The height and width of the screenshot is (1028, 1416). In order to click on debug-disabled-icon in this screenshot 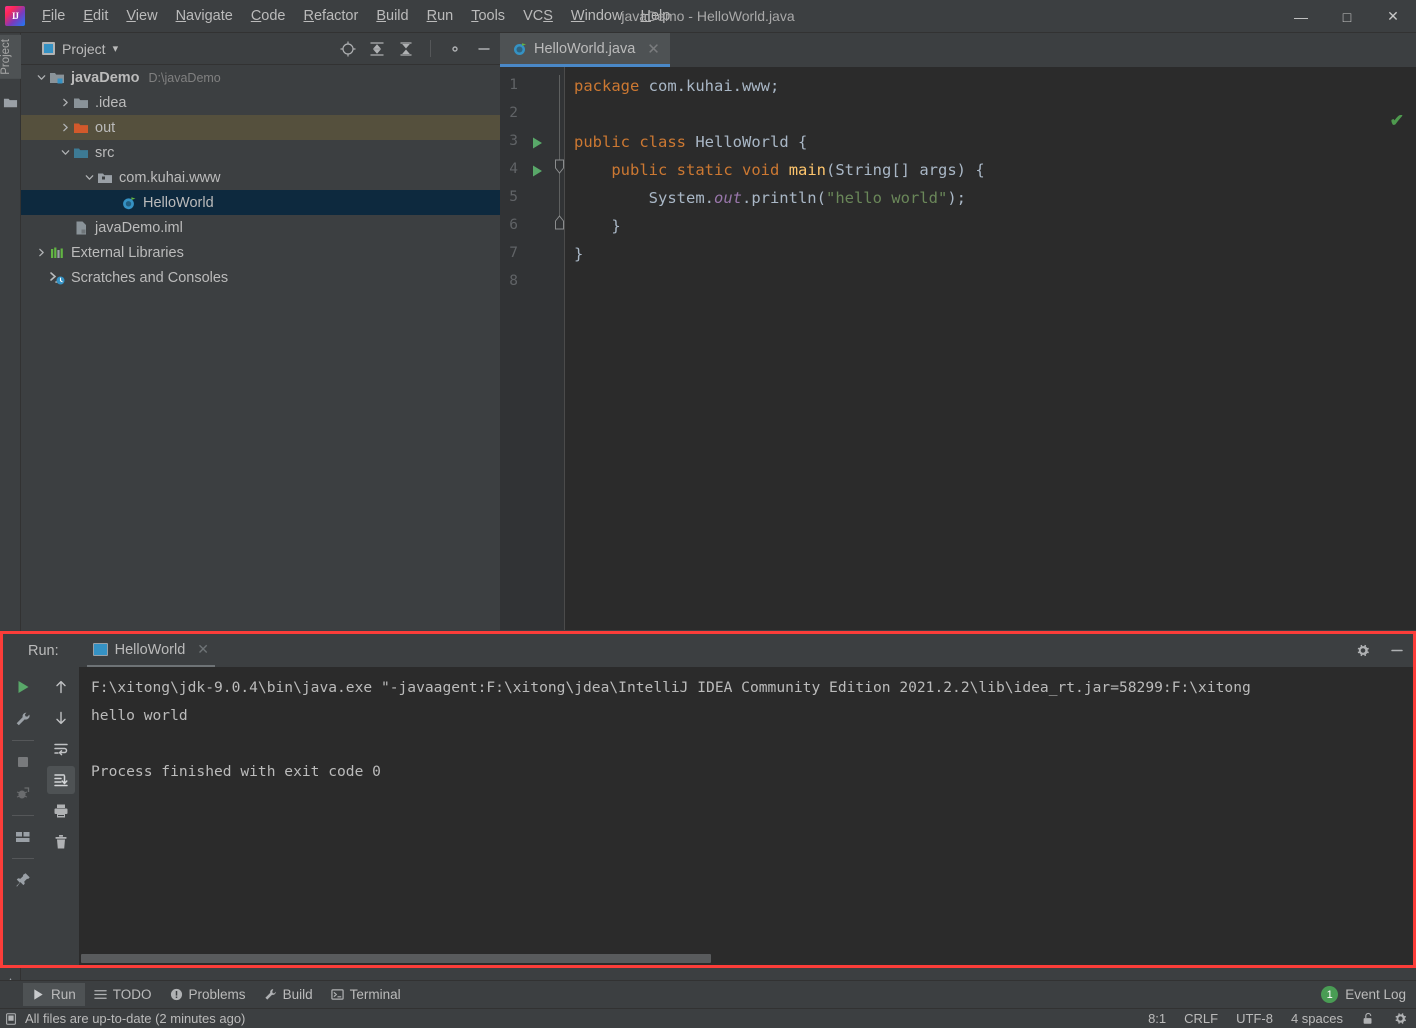, I will do `click(23, 794)`.